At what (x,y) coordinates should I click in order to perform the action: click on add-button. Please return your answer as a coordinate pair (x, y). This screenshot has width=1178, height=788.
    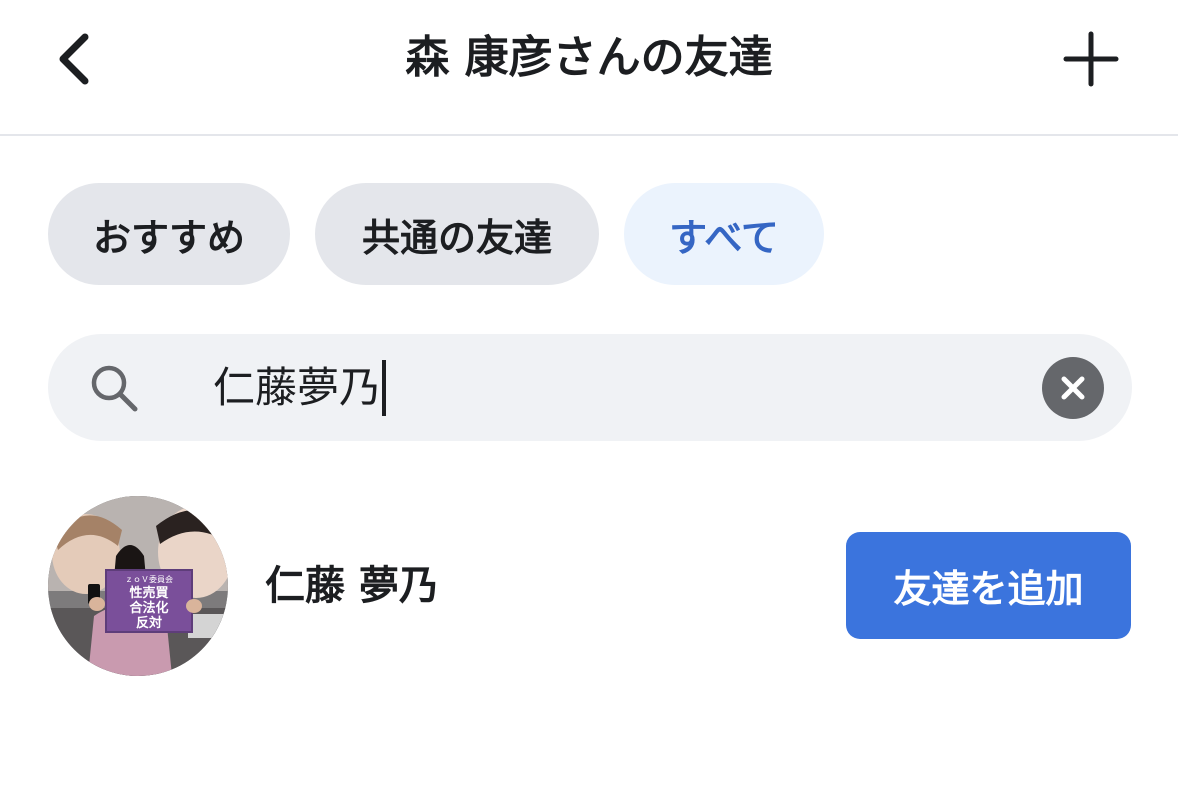
    Looking at the image, I should click on (1091, 59).